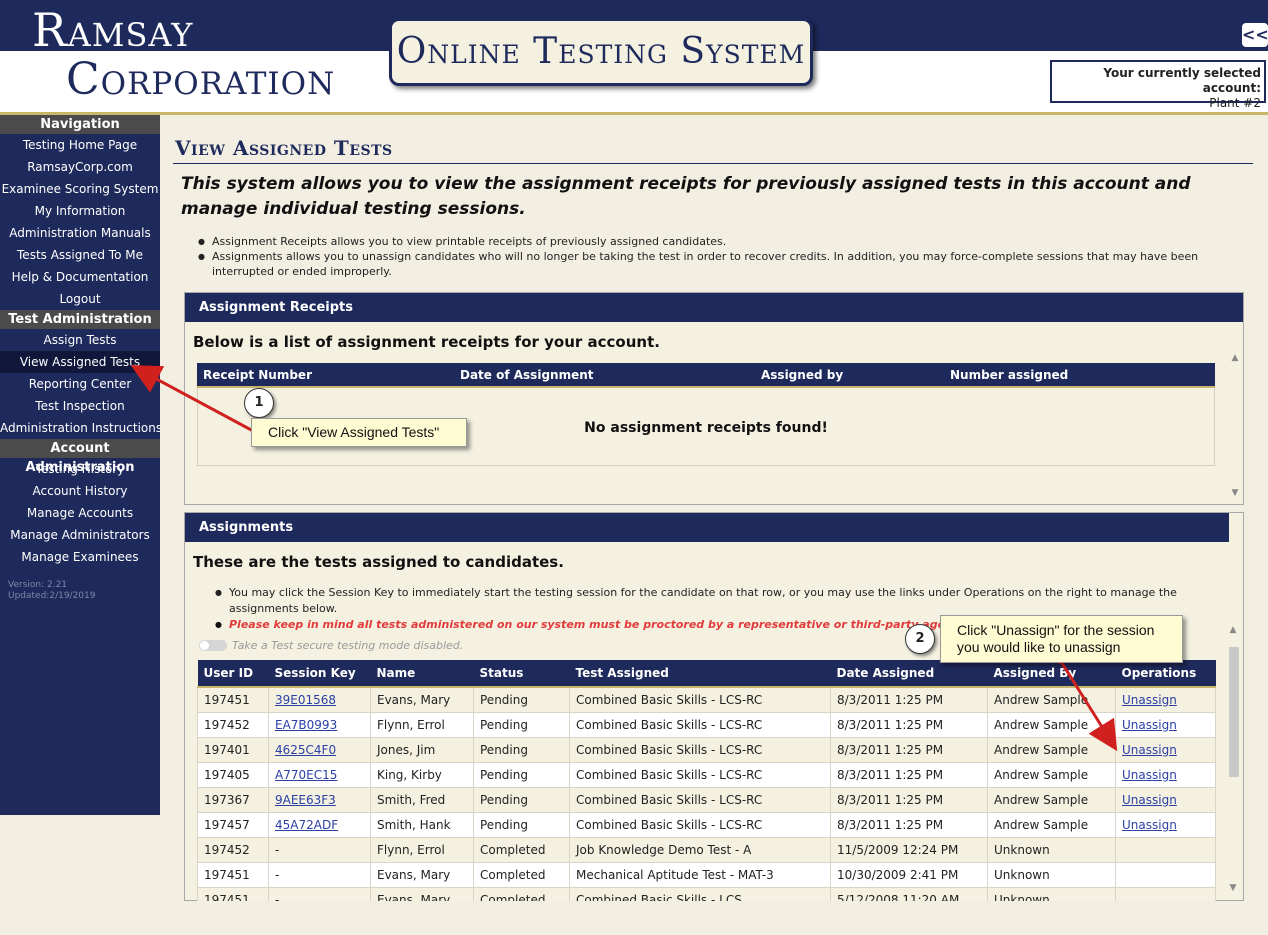  I want to click on test-assigned-cell: Combined Basic Skills - LCS-RC, so click(700, 724).